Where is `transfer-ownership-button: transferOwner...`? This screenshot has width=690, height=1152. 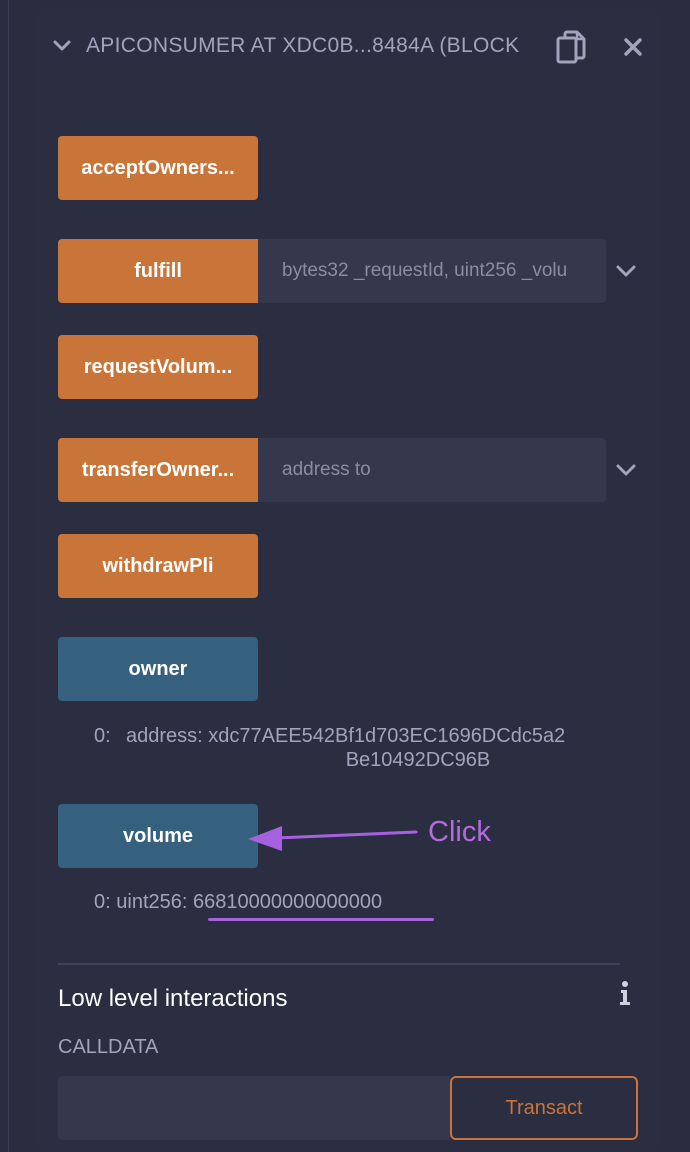 transfer-ownership-button: transferOwner... is located at coordinates (158, 470).